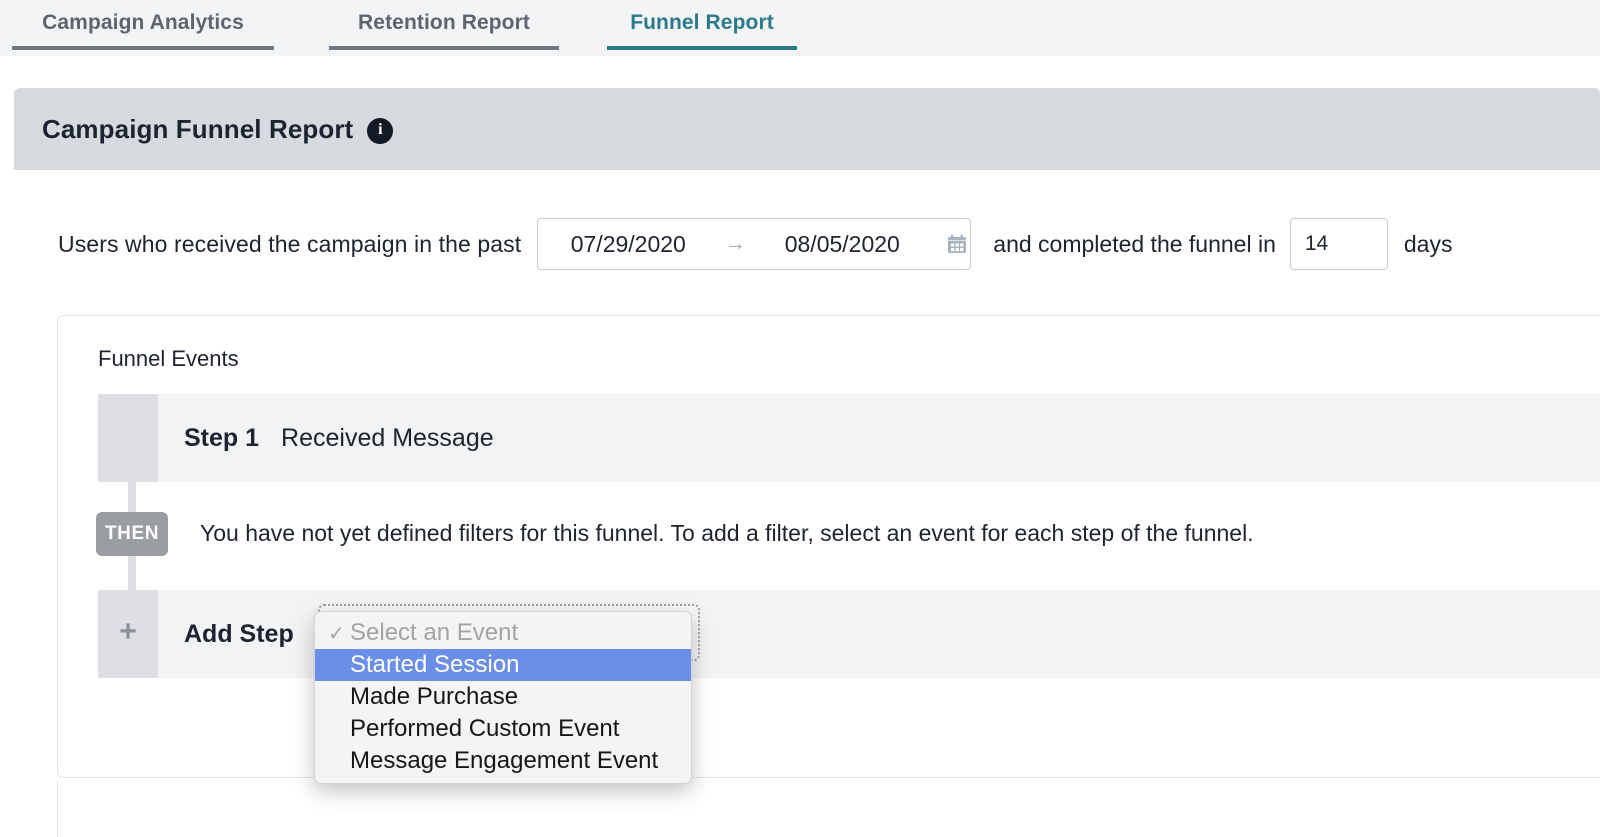  Describe the element at coordinates (128, 438) in the screenshot. I see `step-drag-handle` at that location.